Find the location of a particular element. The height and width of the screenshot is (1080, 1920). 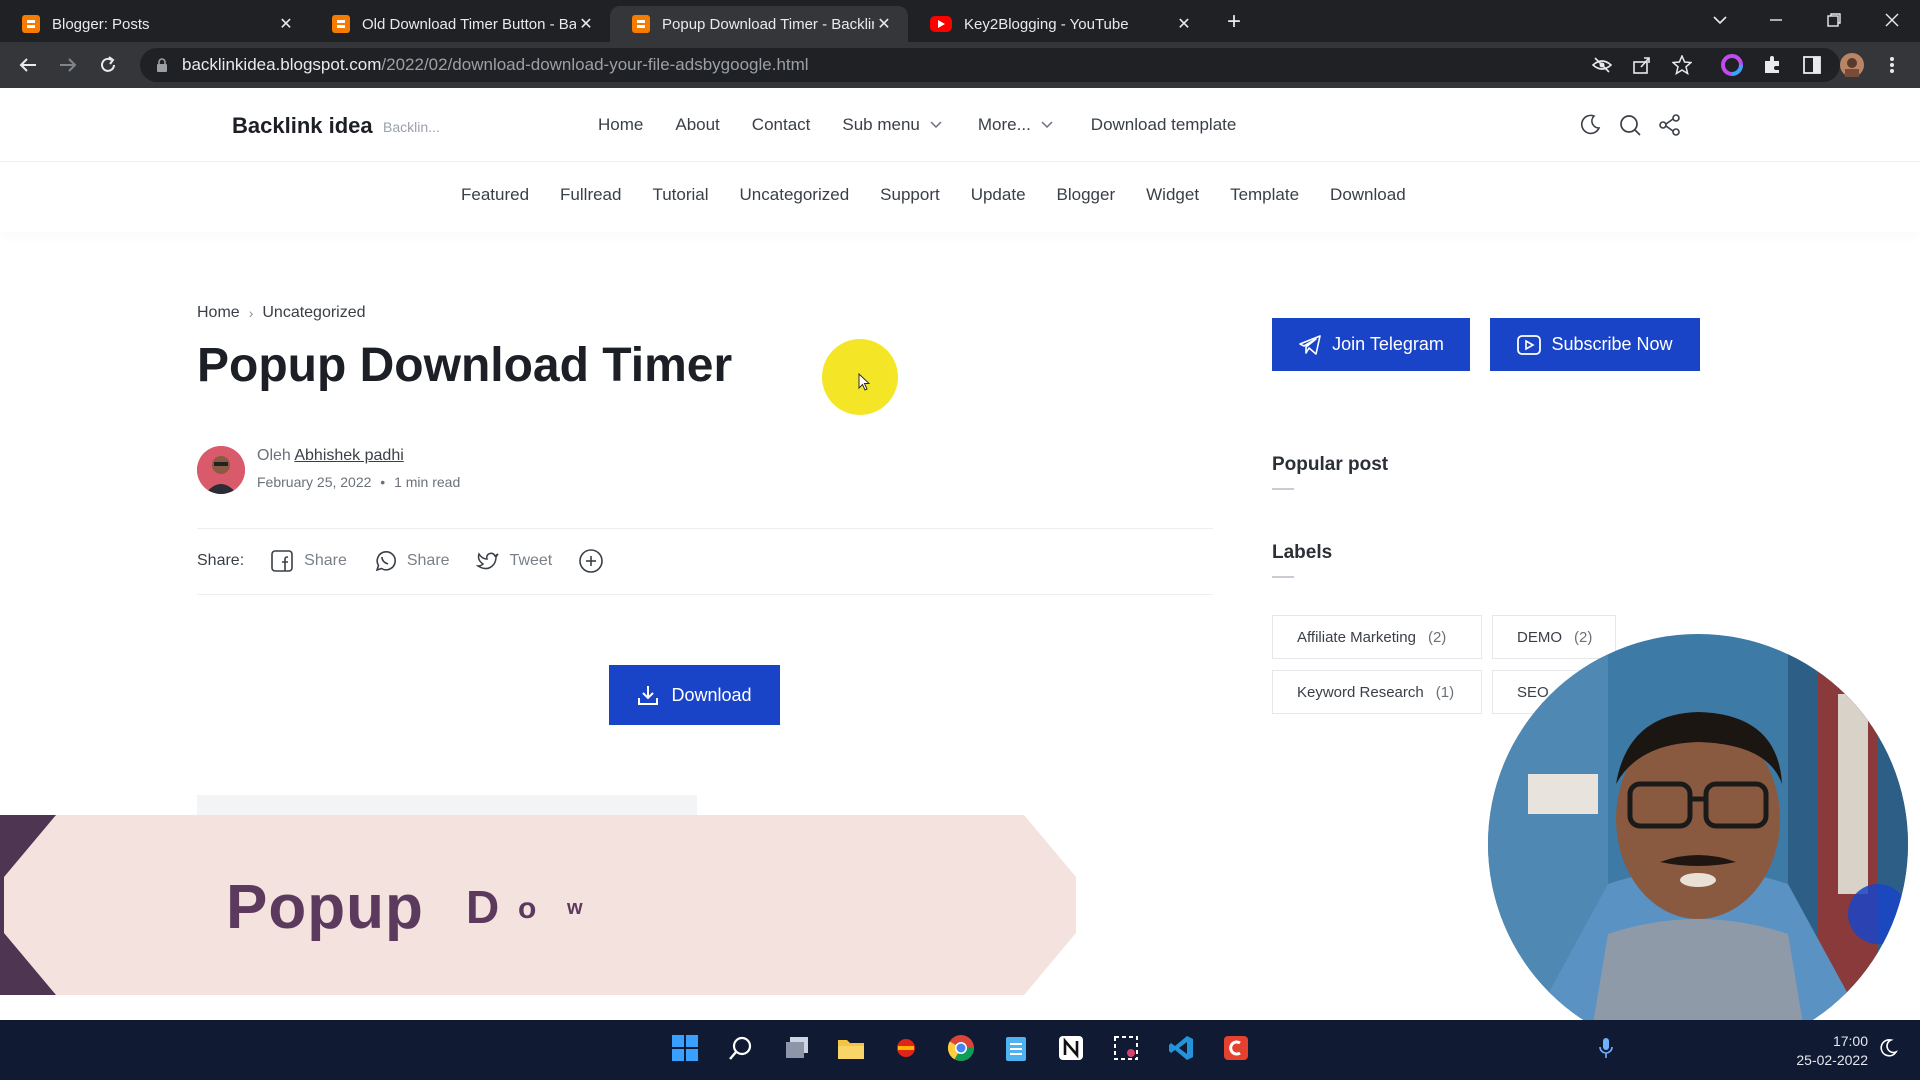

dark-mode-moon-icon is located at coordinates (1590, 125).